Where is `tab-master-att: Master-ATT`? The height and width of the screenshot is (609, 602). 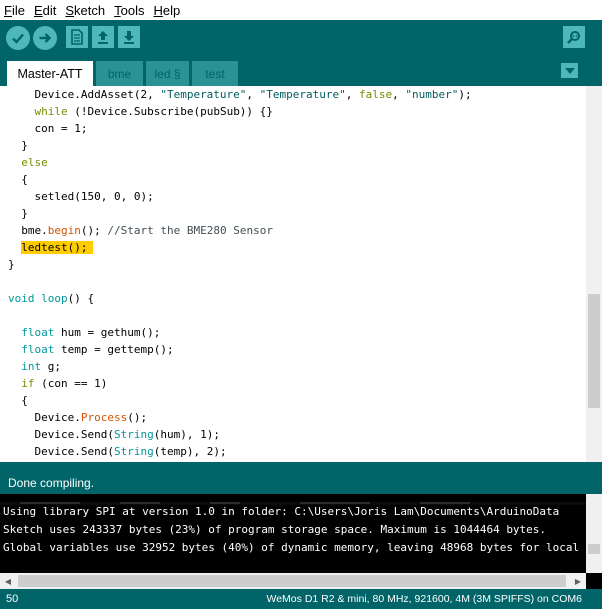
tab-master-att: Master-ATT is located at coordinates (50, 73).